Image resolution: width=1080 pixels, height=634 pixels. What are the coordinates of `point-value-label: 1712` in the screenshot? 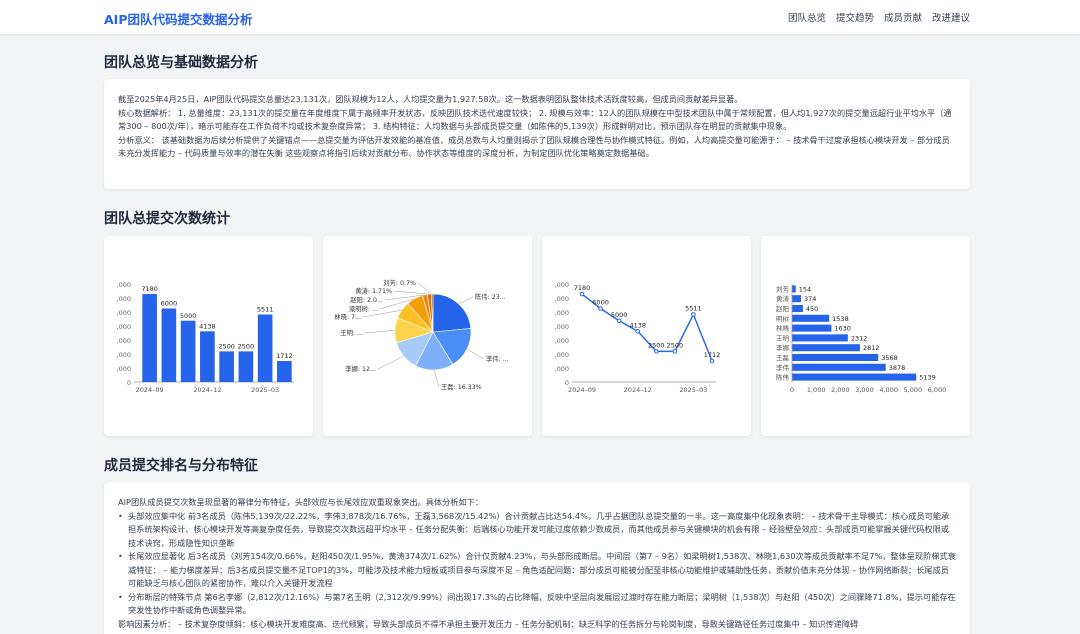 It's located at (712, 355).